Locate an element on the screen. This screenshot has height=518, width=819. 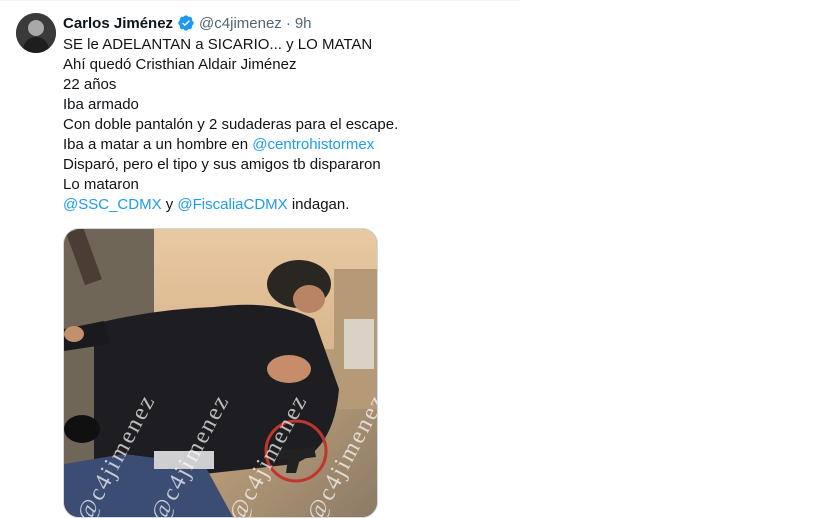
tweet-line: Ahí quedó Cristhian Aldair Jiménez is located at coordinates (180, 64).